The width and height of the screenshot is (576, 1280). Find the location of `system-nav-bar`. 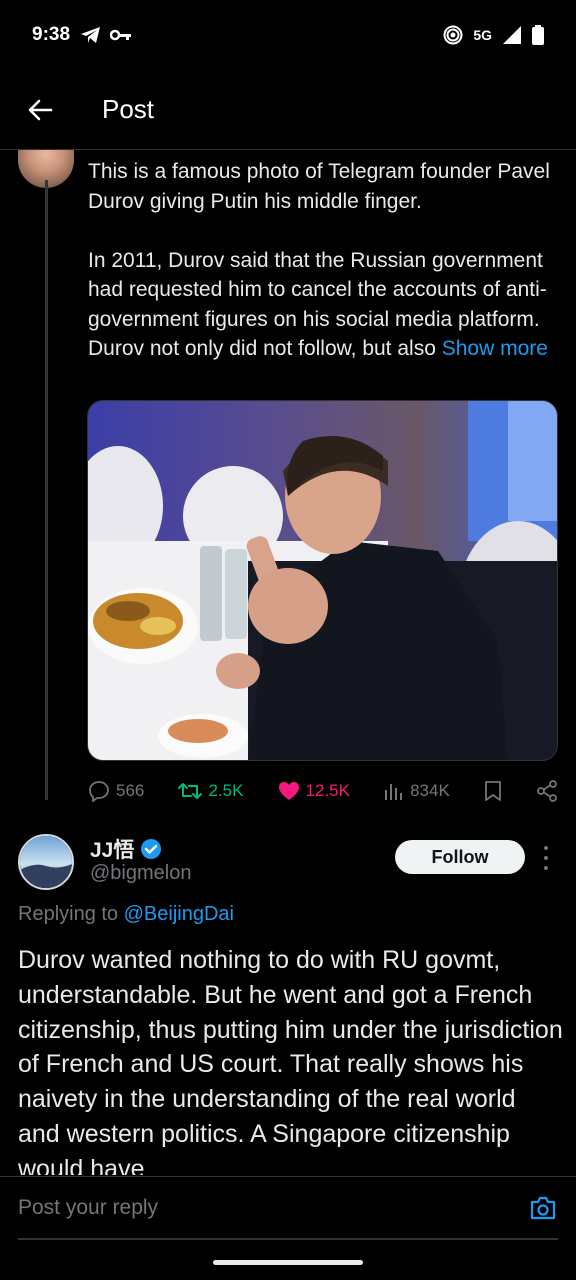

system-nav-bar is located at coordinates (288, 1260).